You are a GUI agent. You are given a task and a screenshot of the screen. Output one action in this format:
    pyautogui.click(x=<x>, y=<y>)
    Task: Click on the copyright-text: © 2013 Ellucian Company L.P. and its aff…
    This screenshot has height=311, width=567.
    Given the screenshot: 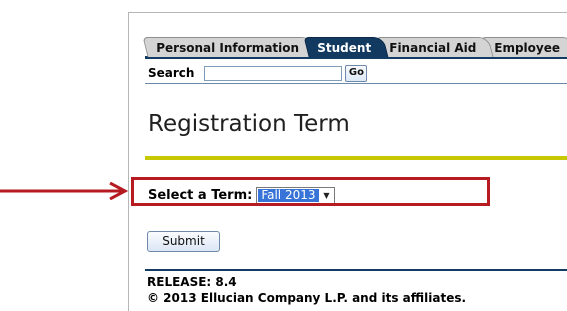 What is the action you would take?
    pyautogui.click(x=307, y=298)
    